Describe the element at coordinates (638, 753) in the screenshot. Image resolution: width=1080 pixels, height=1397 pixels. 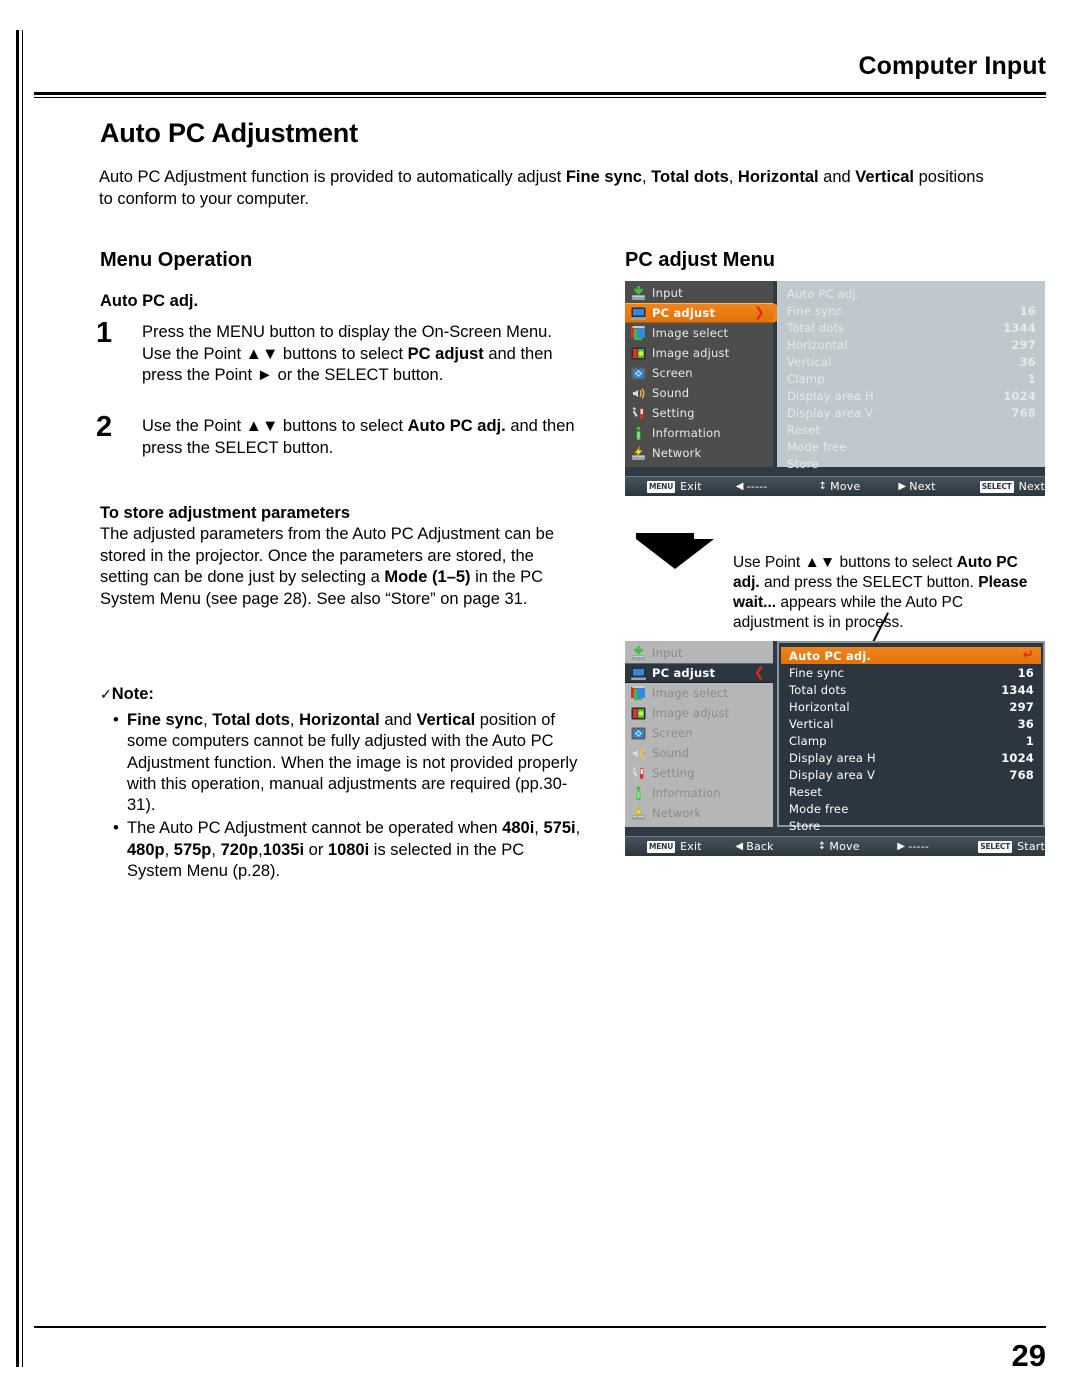
I see `sound-icon` at that location.